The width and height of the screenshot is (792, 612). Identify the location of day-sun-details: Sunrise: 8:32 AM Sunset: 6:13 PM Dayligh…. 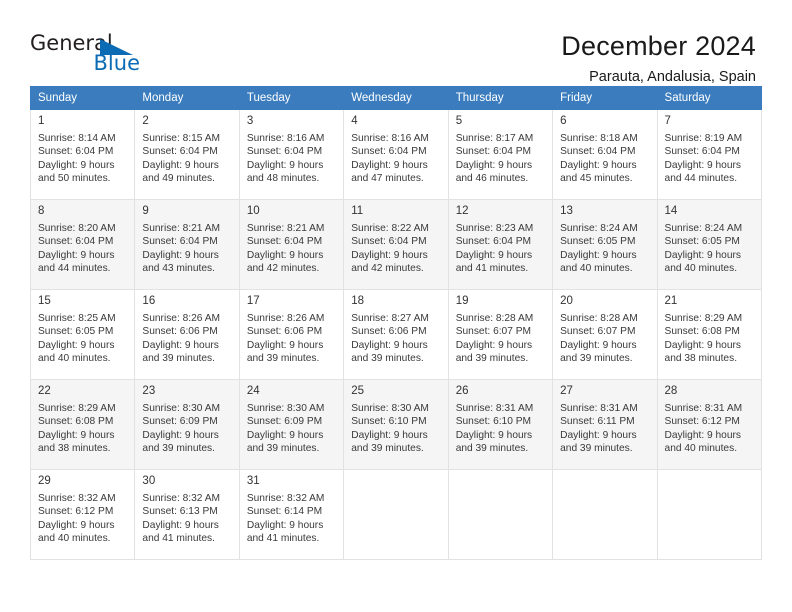
(181, 519).